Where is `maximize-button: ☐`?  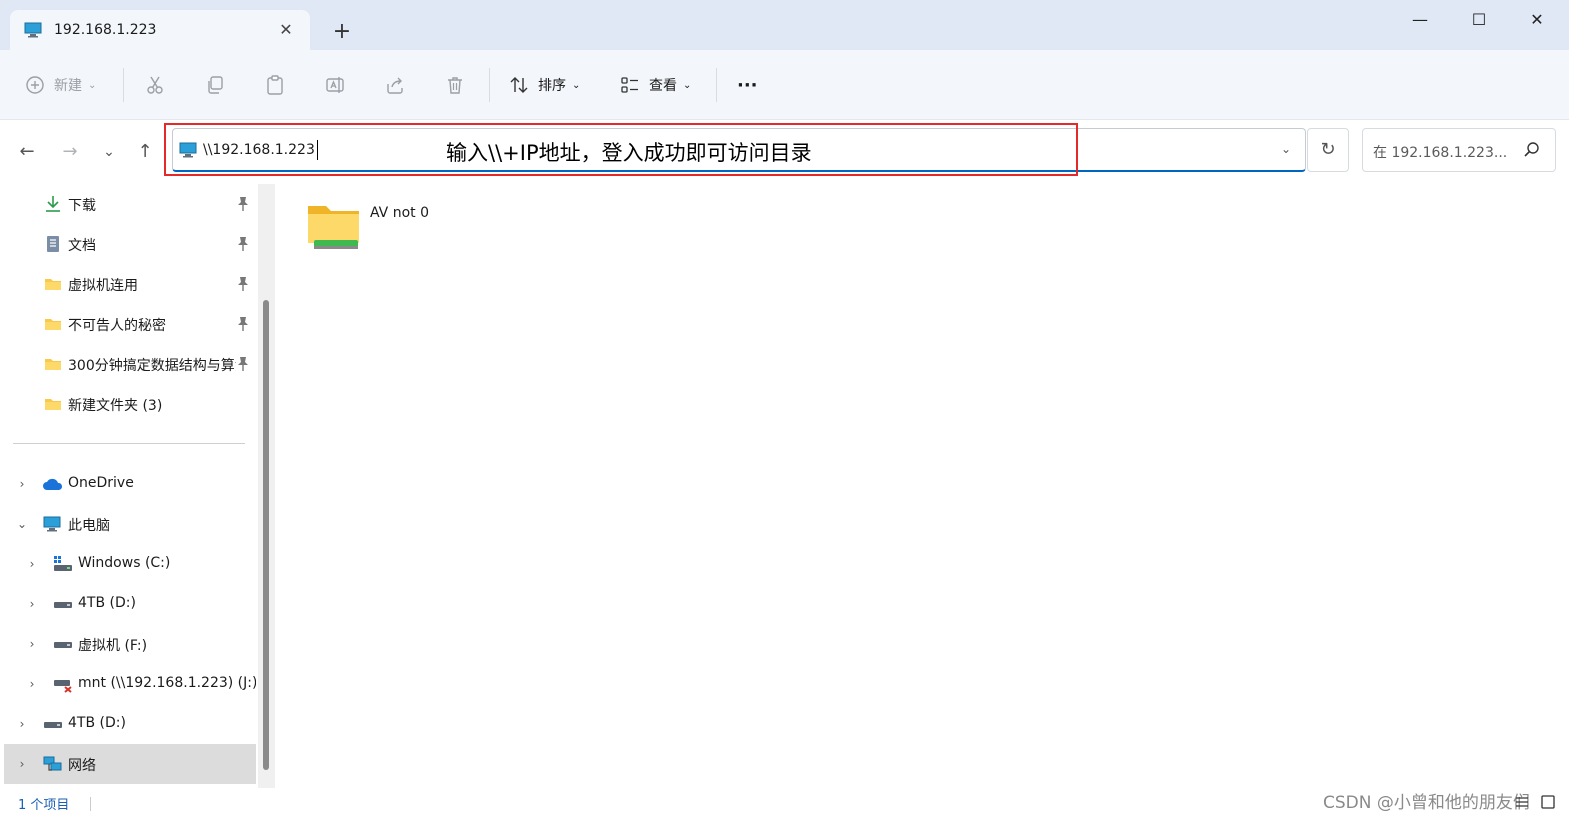 maximize-button: ☐ is located at coordinates (1479, 20).